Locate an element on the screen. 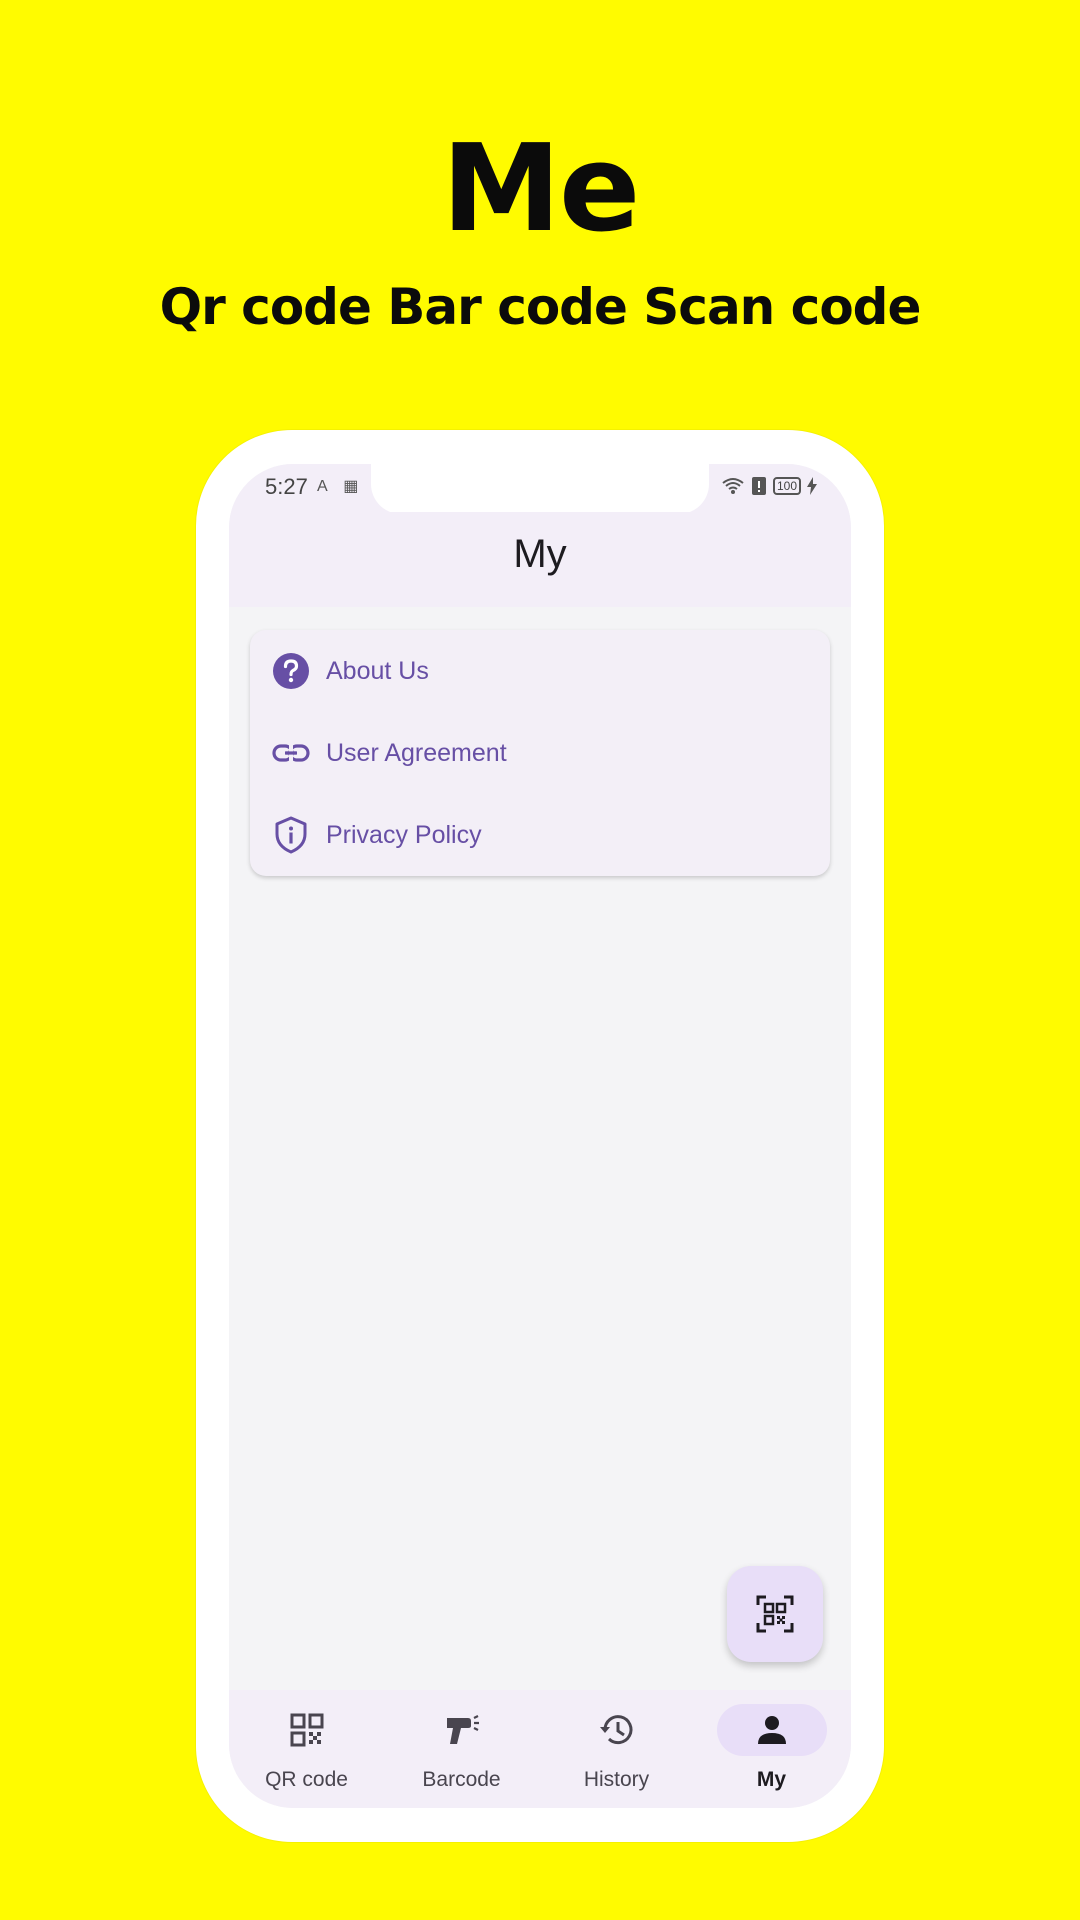 The width and height of the screenshot is (1080, 1920). promo-subtitle: Qr code Bar code Scan code is located at coordinates (540, 307).